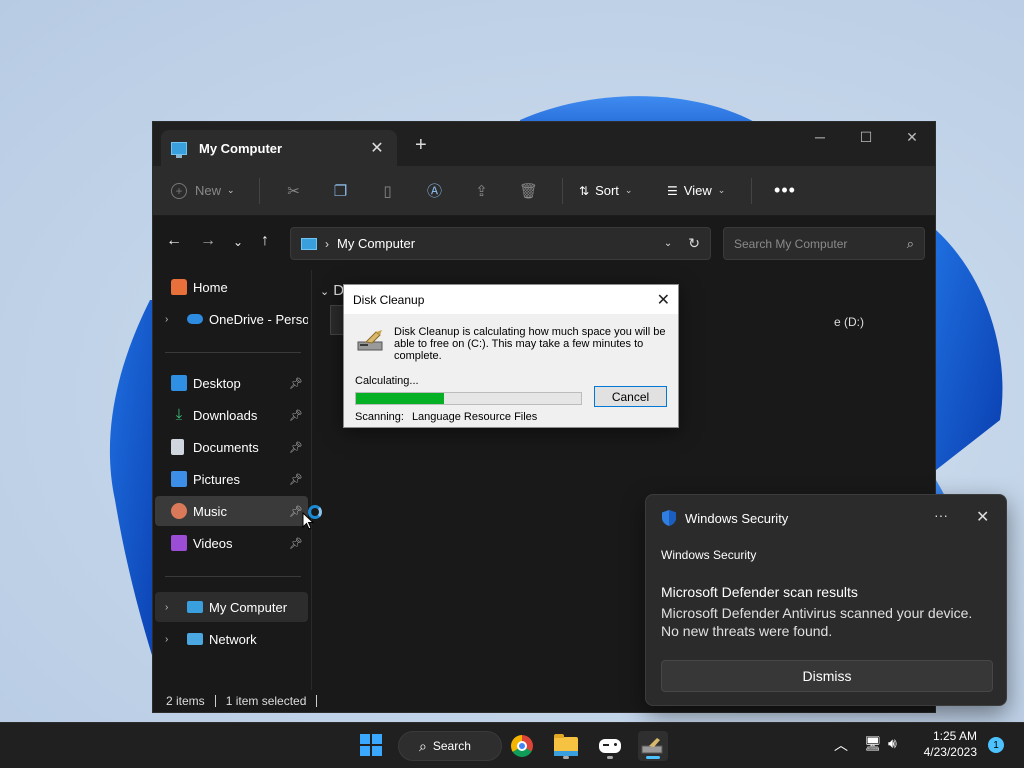 This screenshot has width=1024, height=768. I want to click on new-label: New, so click(208, 190).